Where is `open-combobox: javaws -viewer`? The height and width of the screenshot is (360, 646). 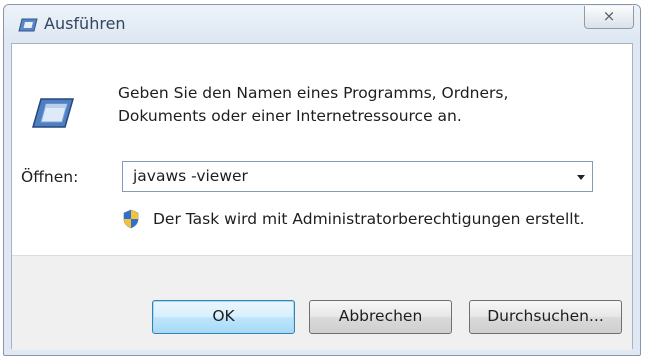 open-combobox: javaws -viewer is located at coordinates (357, 176).